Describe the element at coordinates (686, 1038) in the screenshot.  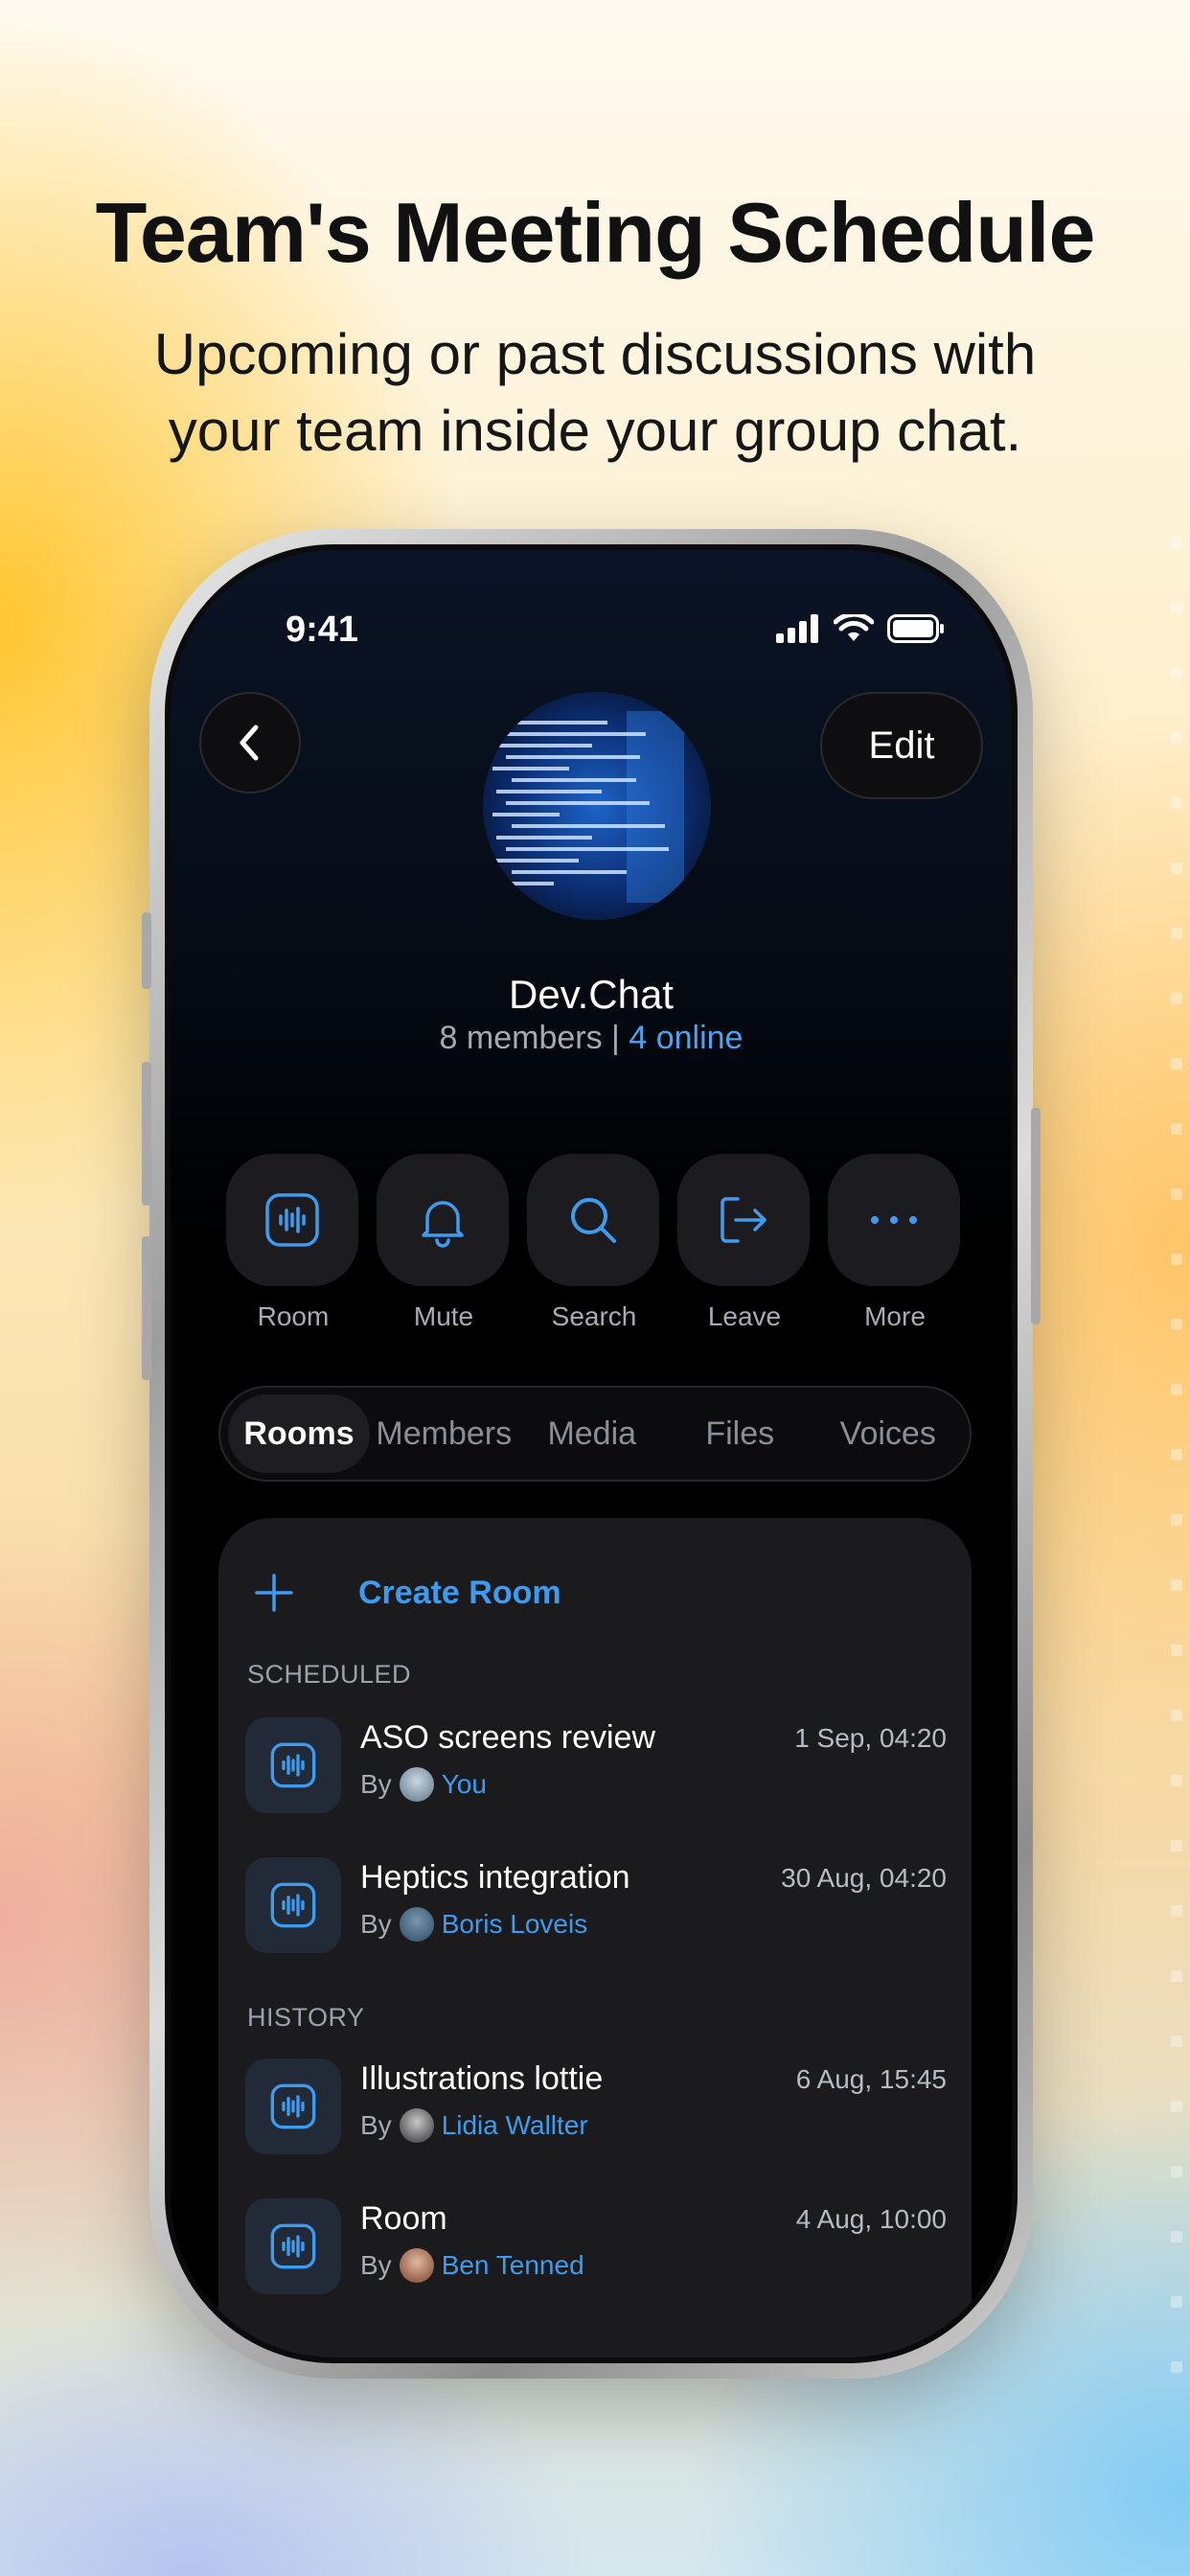
I see `online-count: 4 online` at that location.